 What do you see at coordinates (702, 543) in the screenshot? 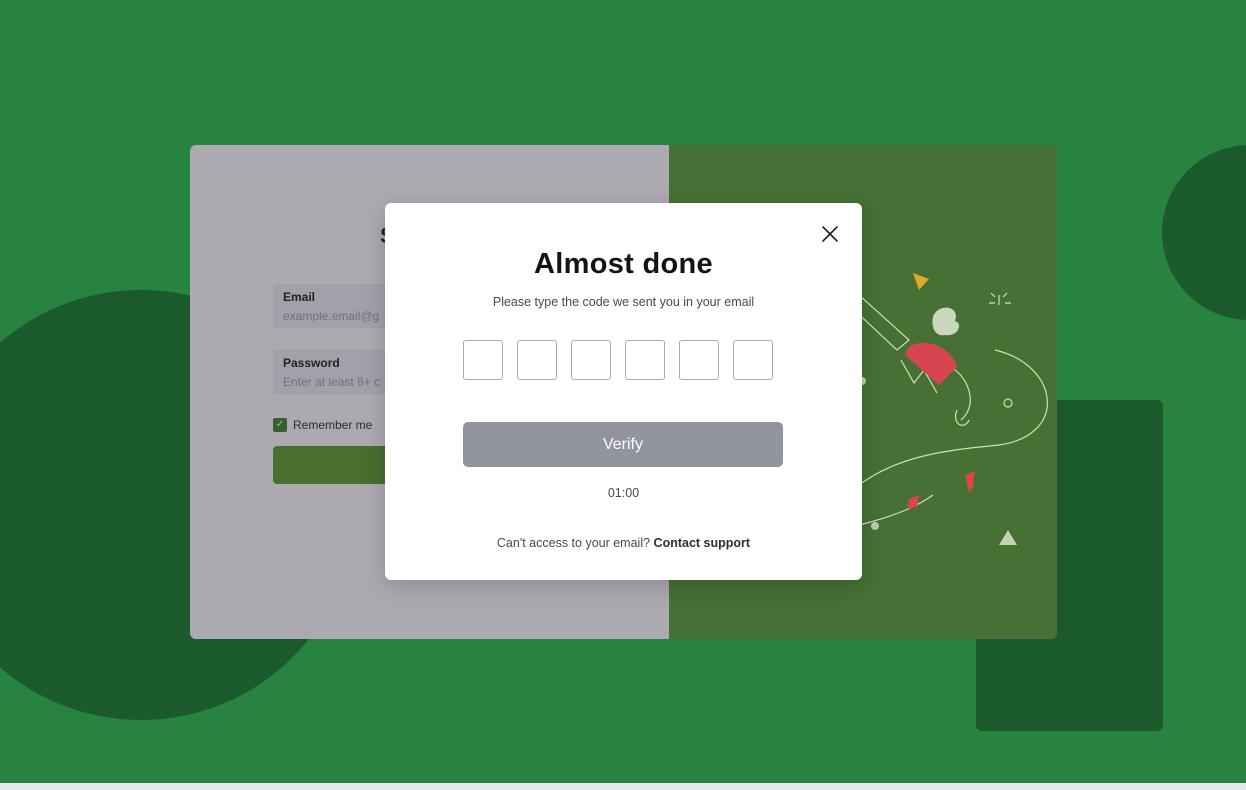
I see `contact-support-link: Contact support` at bounding box center [702, 543].